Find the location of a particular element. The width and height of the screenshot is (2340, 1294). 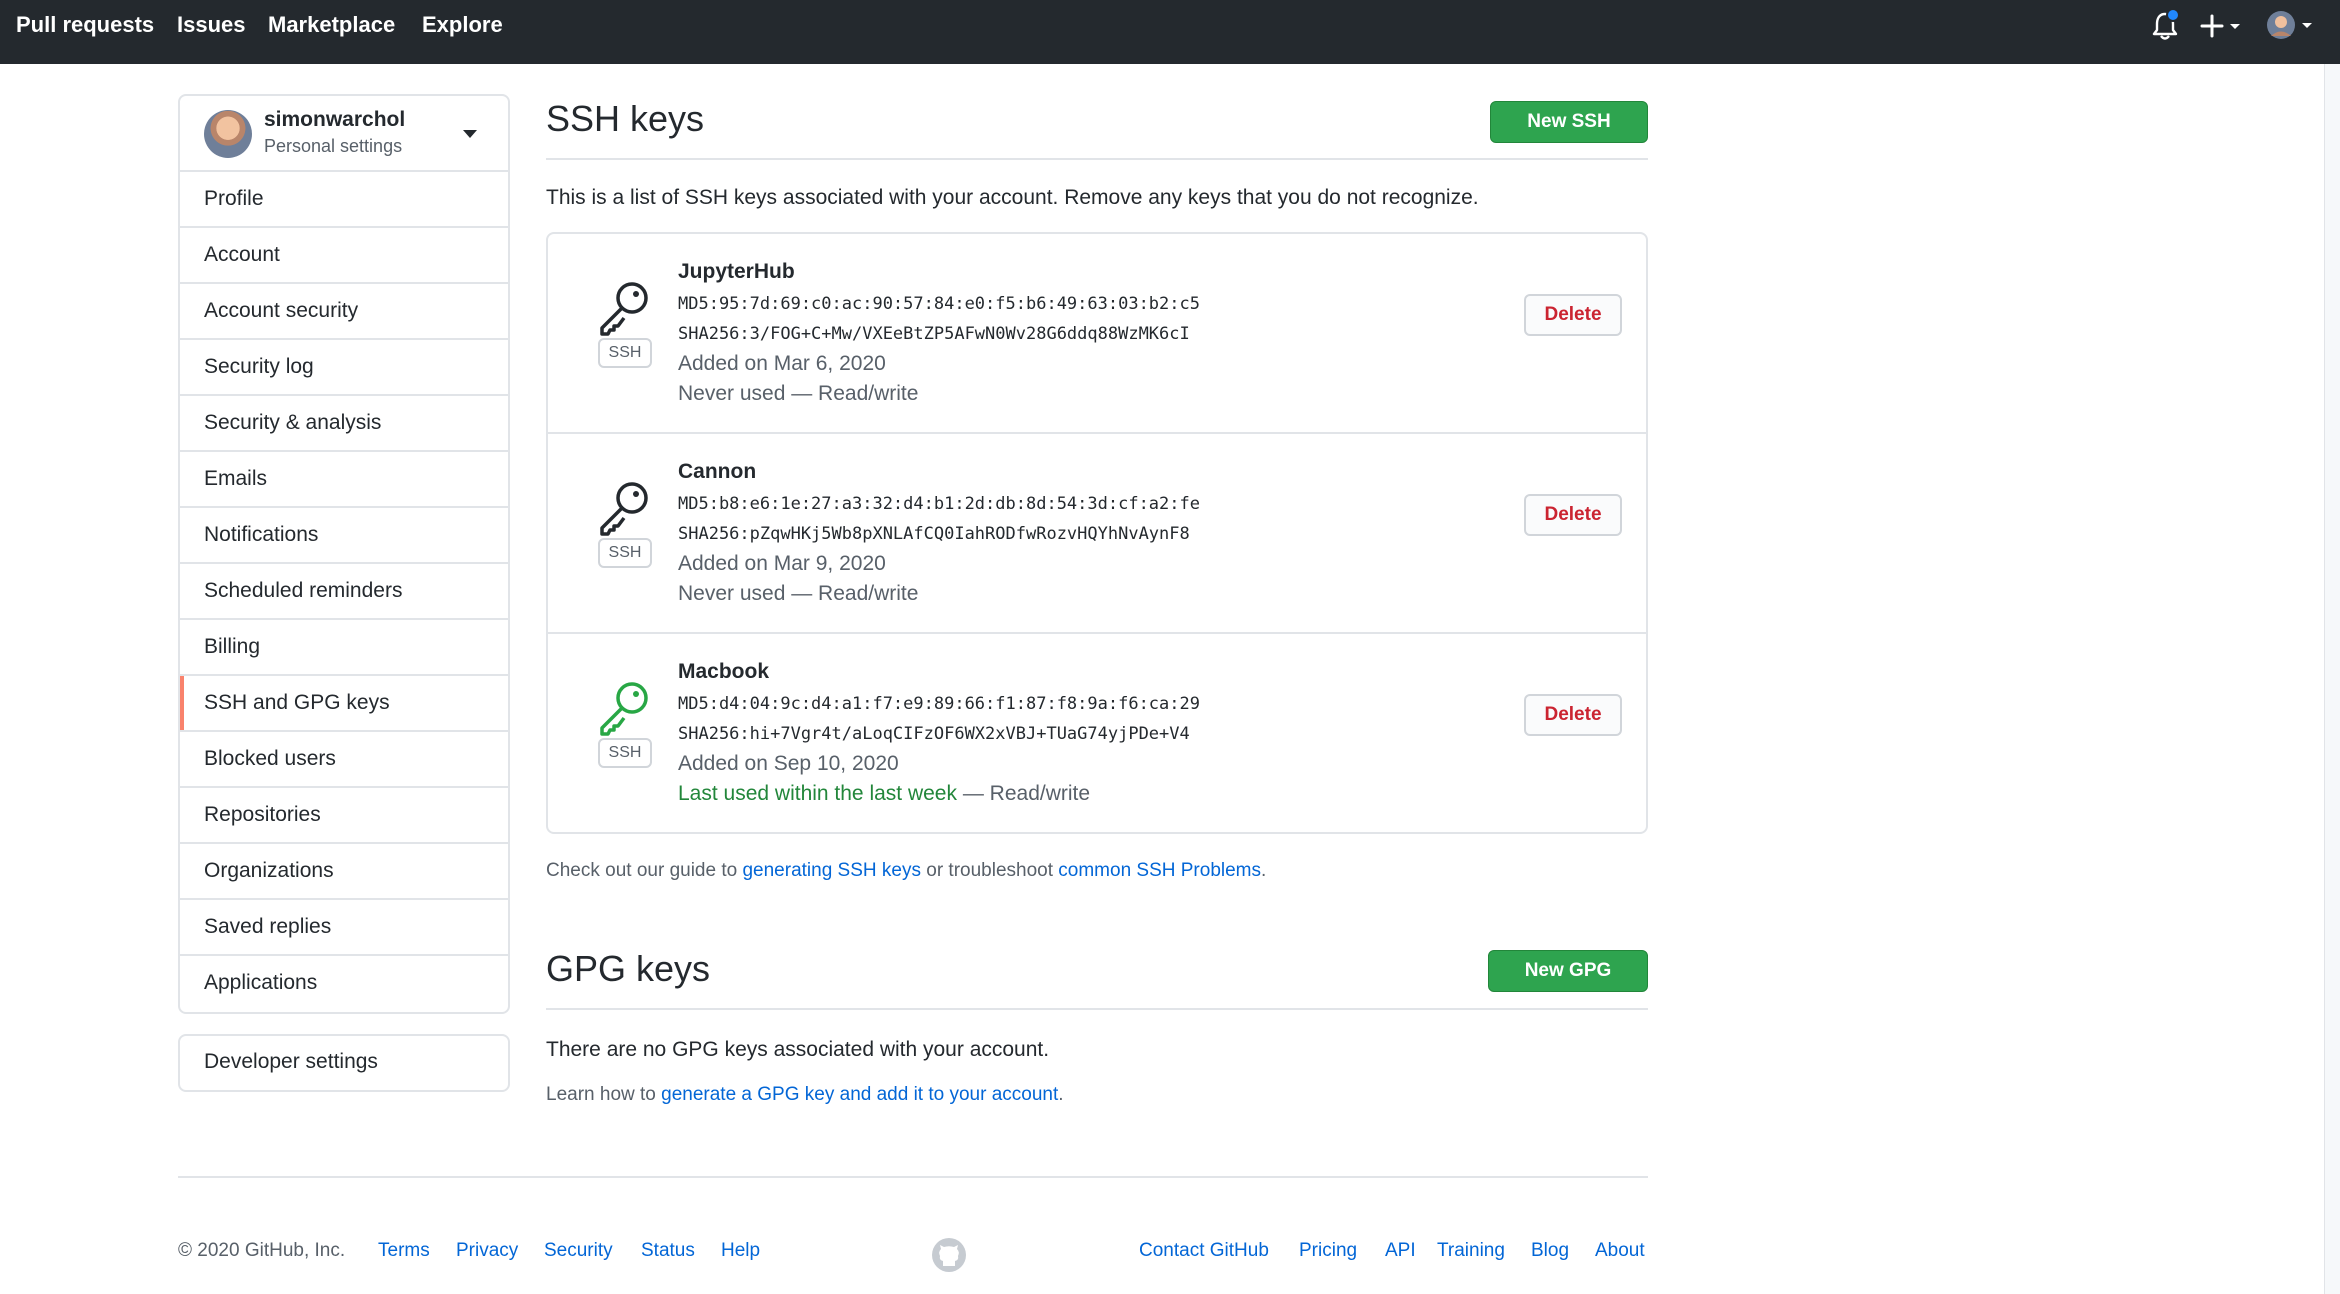

sidebar-item-billing: Billing is located at coordinates (344, 648).